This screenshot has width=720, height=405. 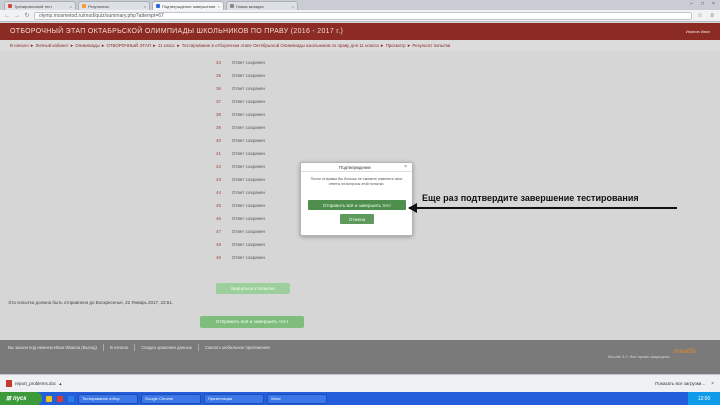 I want to click on folder-icon, so click(x=49, y=398).